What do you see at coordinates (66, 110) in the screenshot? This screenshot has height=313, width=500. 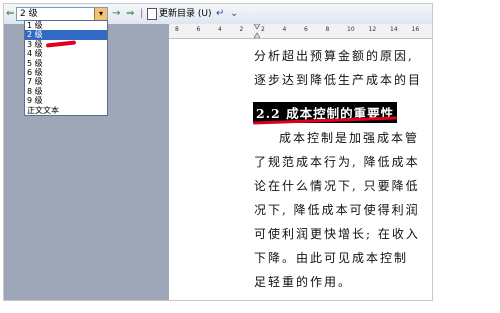 I see `dropdown-item: 正文文本` at bounding box center [66, 110].